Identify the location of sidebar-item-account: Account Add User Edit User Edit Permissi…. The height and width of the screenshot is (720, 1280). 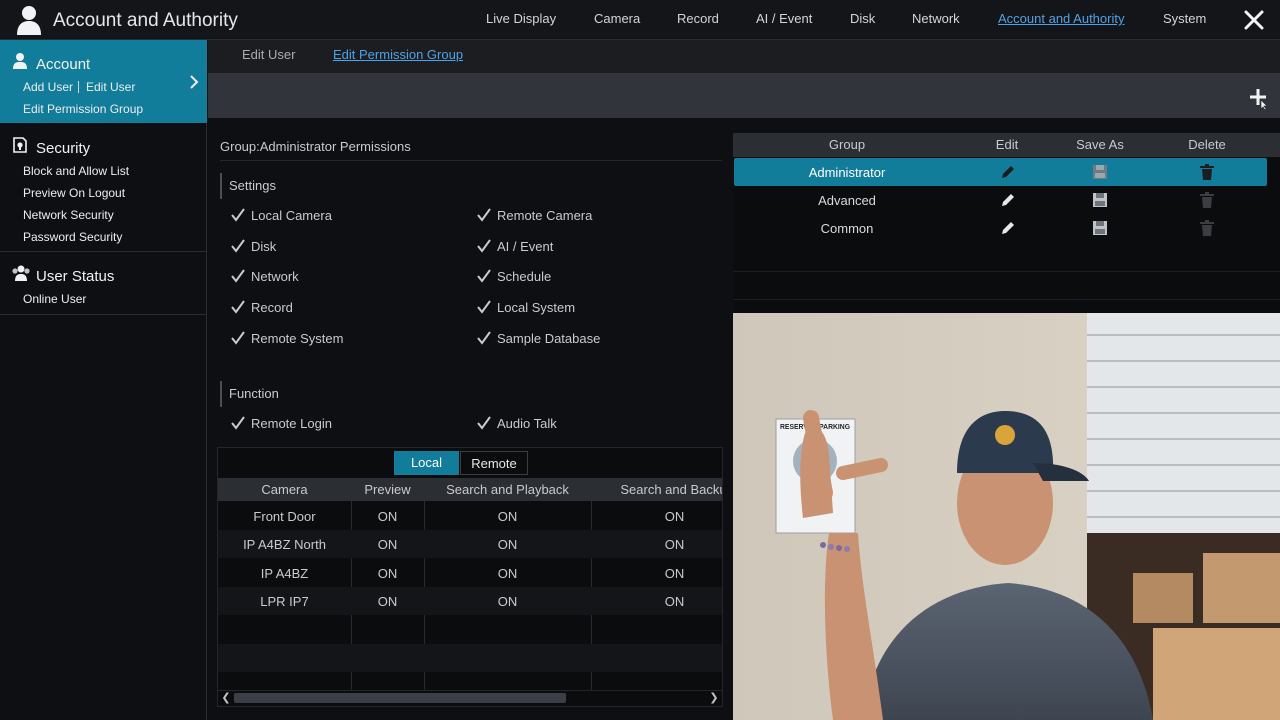
(103, 81).